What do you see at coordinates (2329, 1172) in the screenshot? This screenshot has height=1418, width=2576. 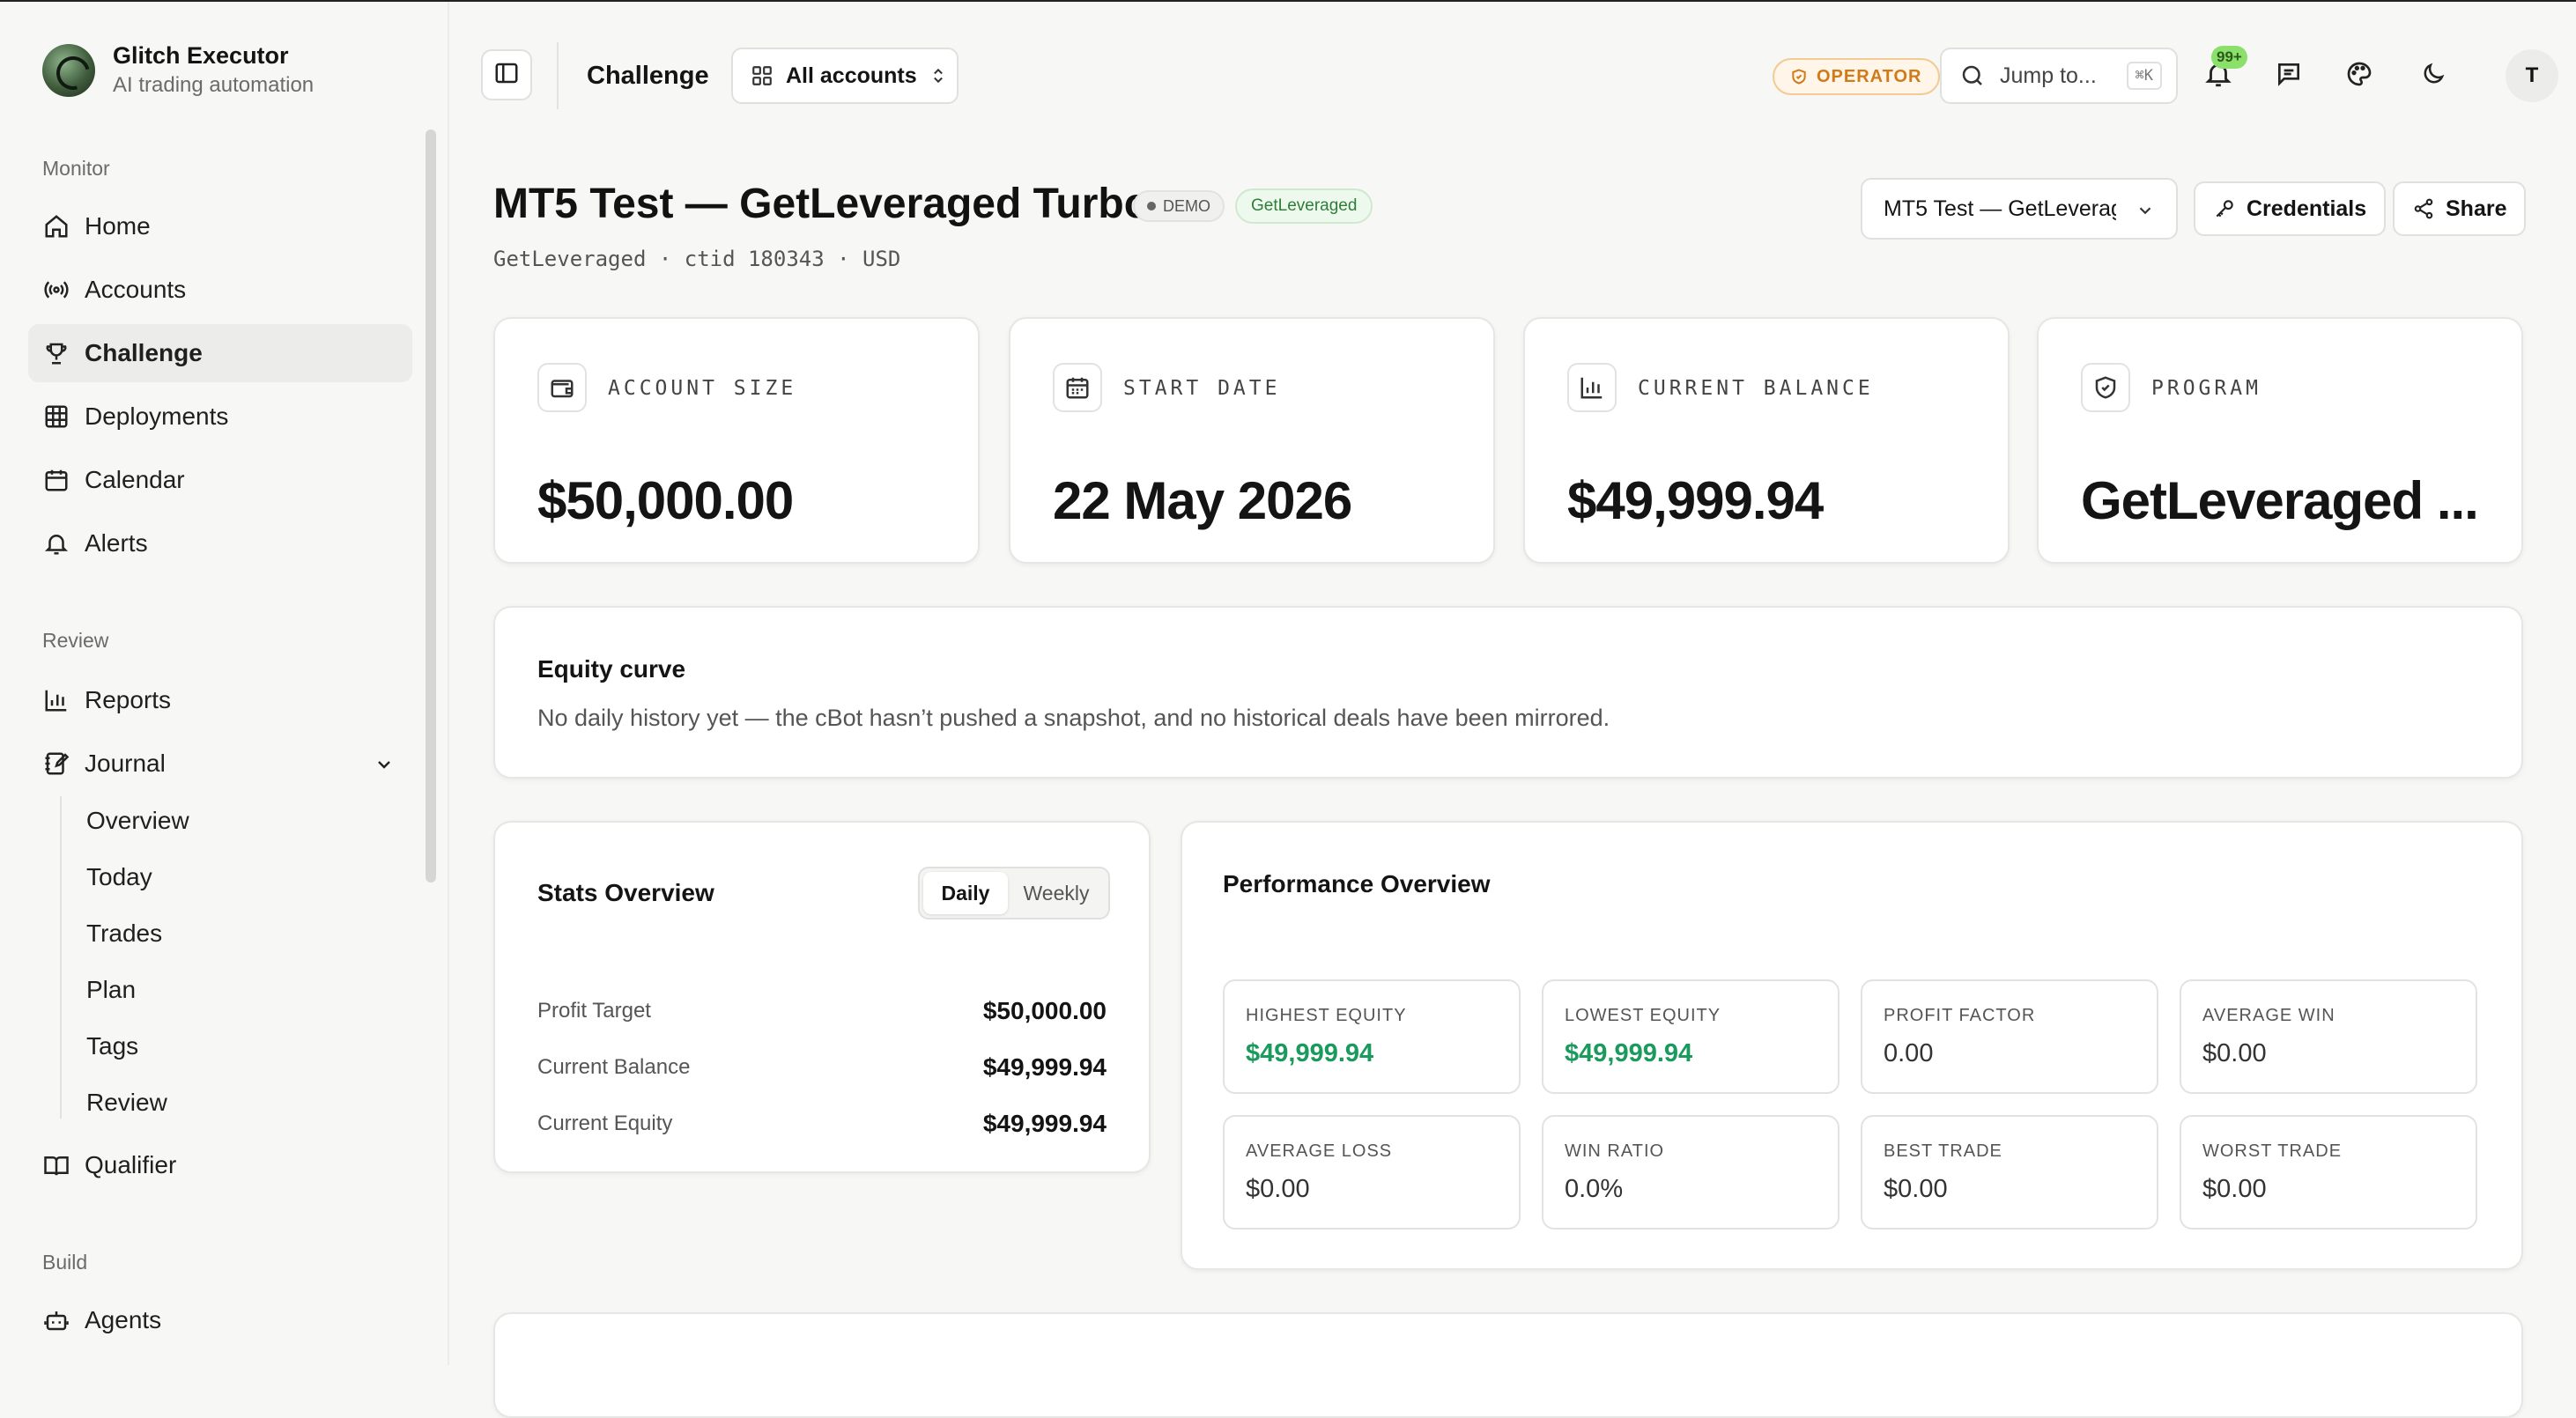 I see `metric-tile-worst-trade: WORST TRADE $0.00` at bounding box center [2329, 1172].